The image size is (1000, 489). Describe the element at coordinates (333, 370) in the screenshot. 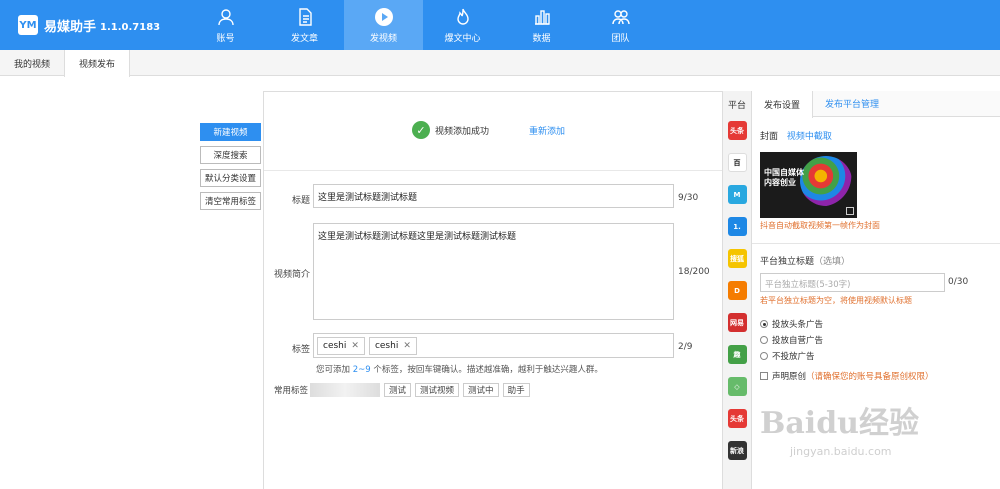

I see `hint-prefix: 您可添加` at that location.